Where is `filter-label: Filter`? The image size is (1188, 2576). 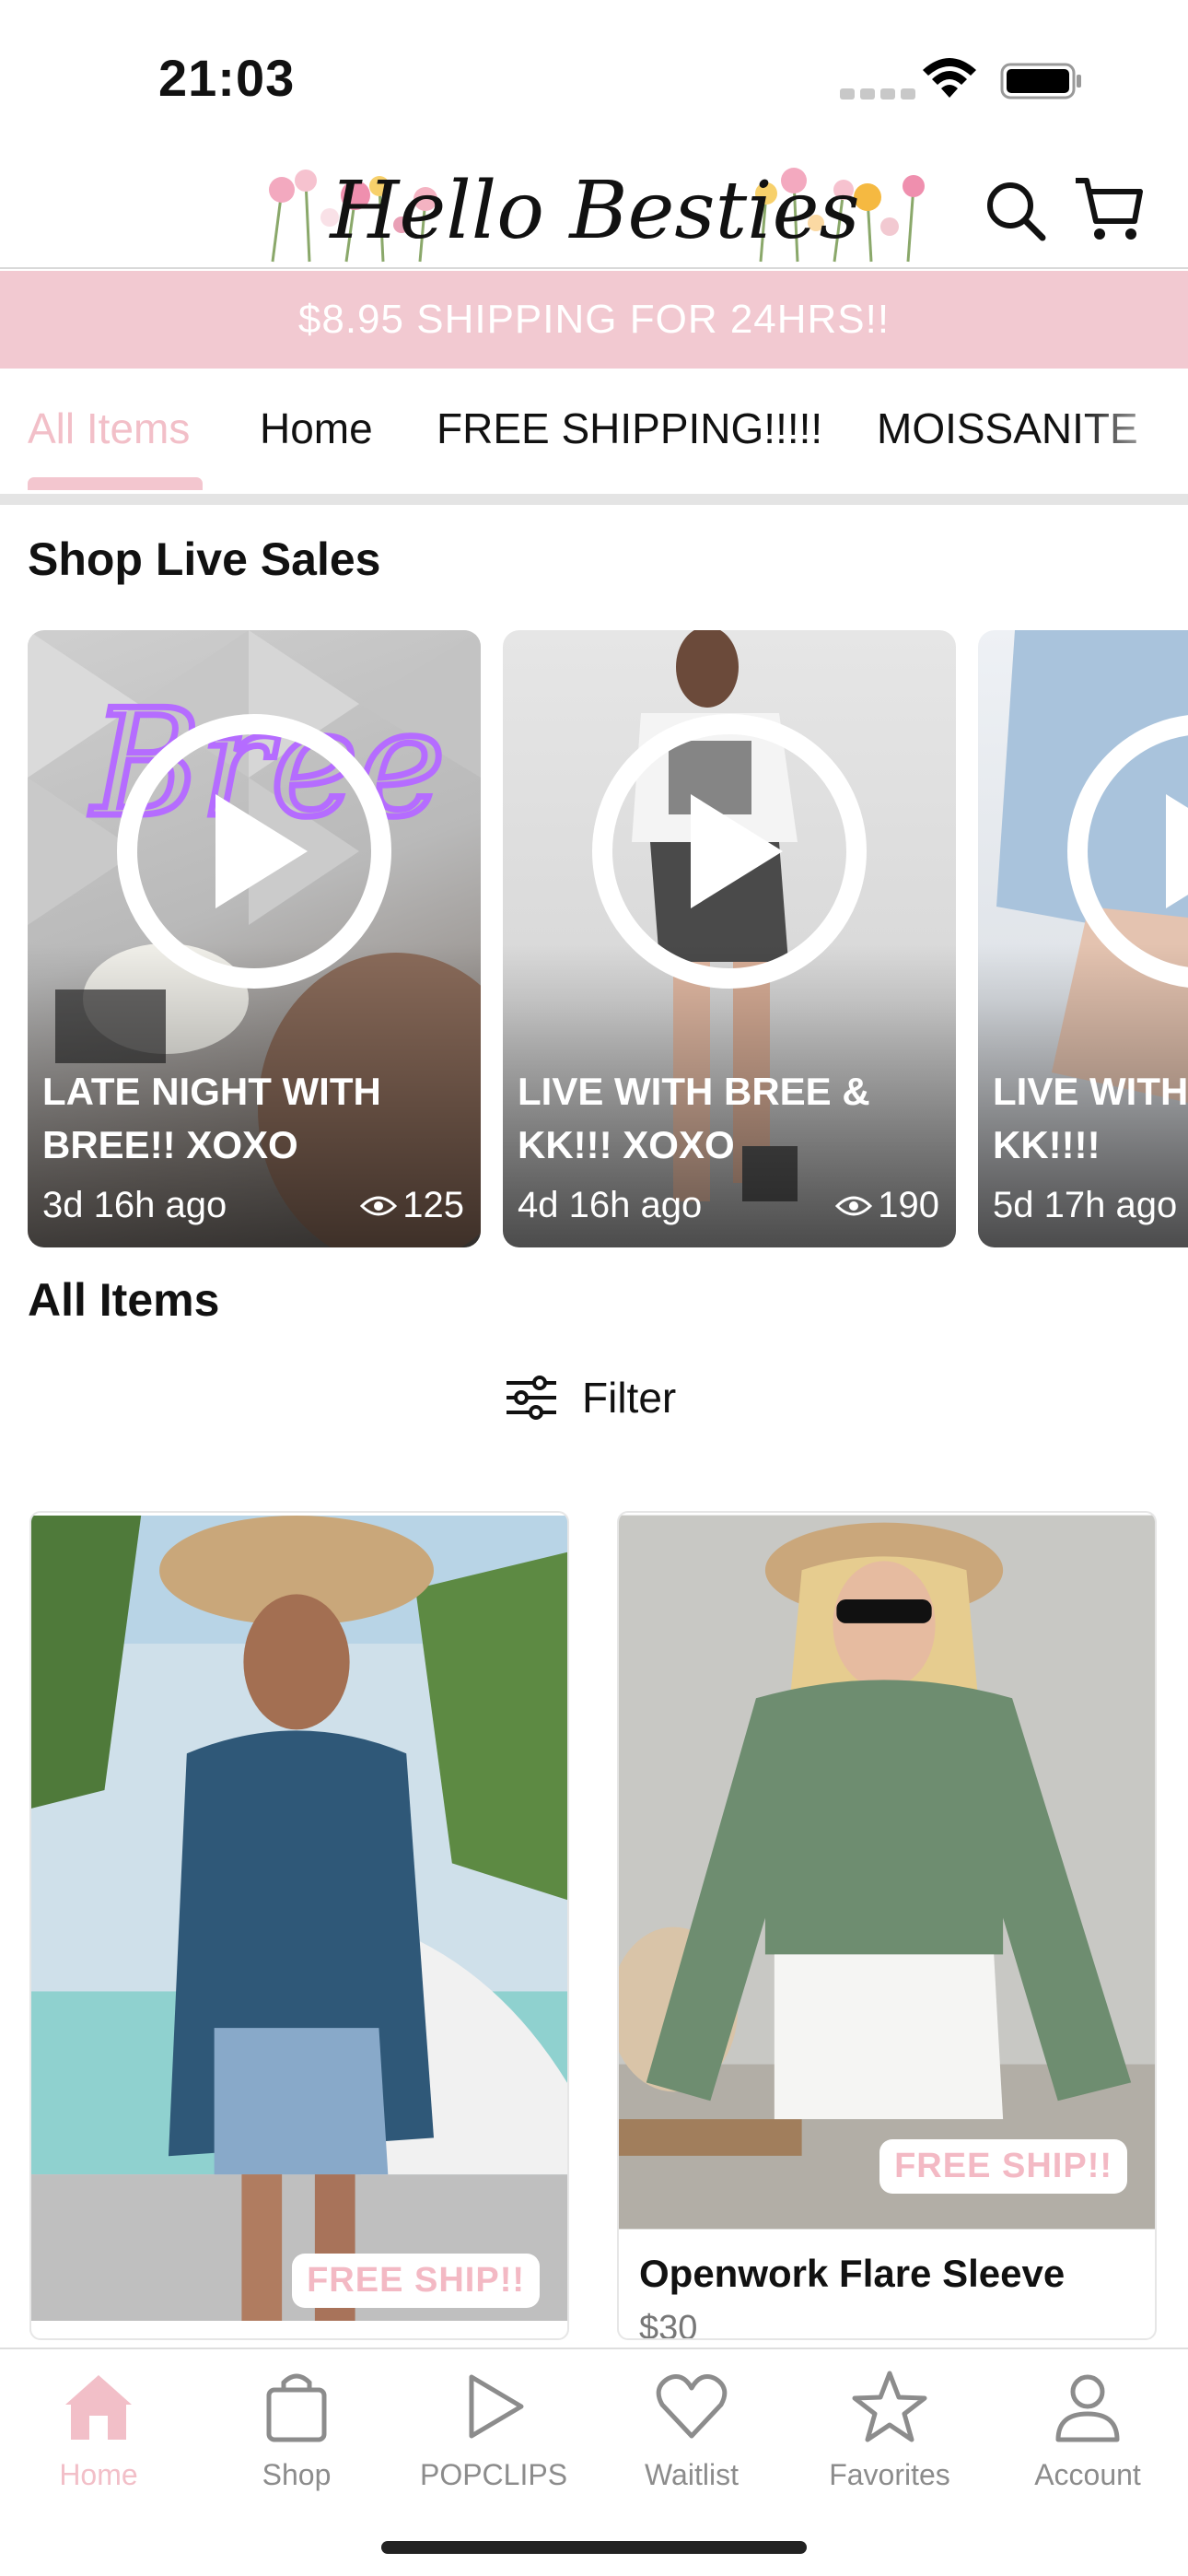 filter-label: Filter is located at coordinates (629, 1398).